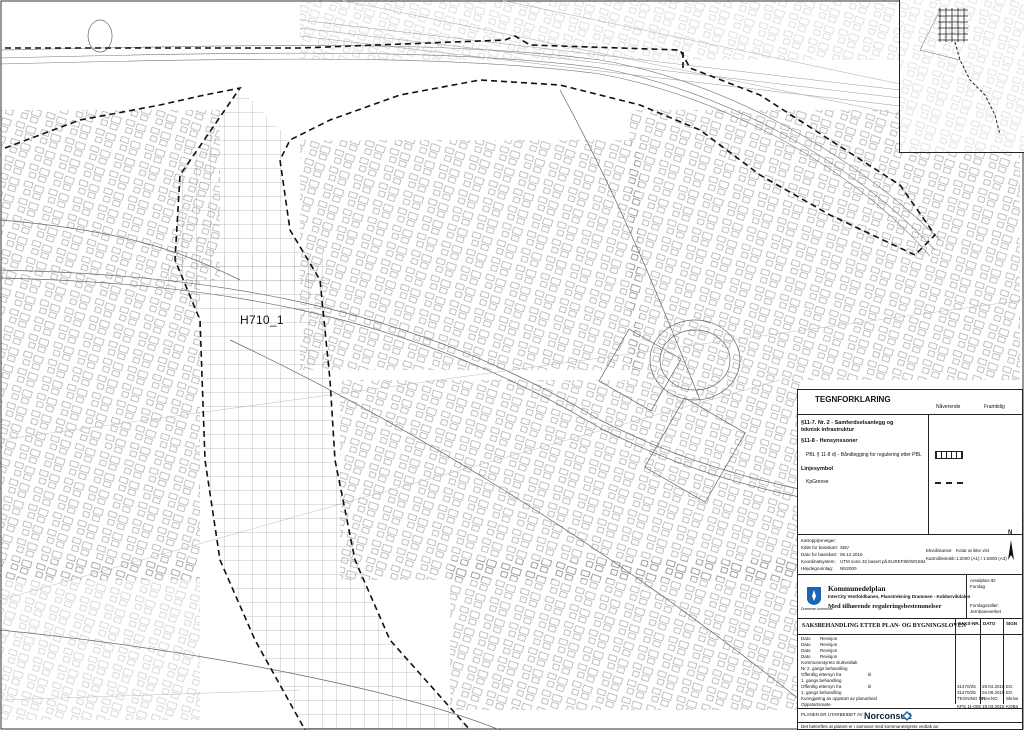 This screenshot has width=1024, height=730. Describe the element at coordinates (857, 588) in the screenshot. I see `plan-title: Kommunedelplan` at that location.